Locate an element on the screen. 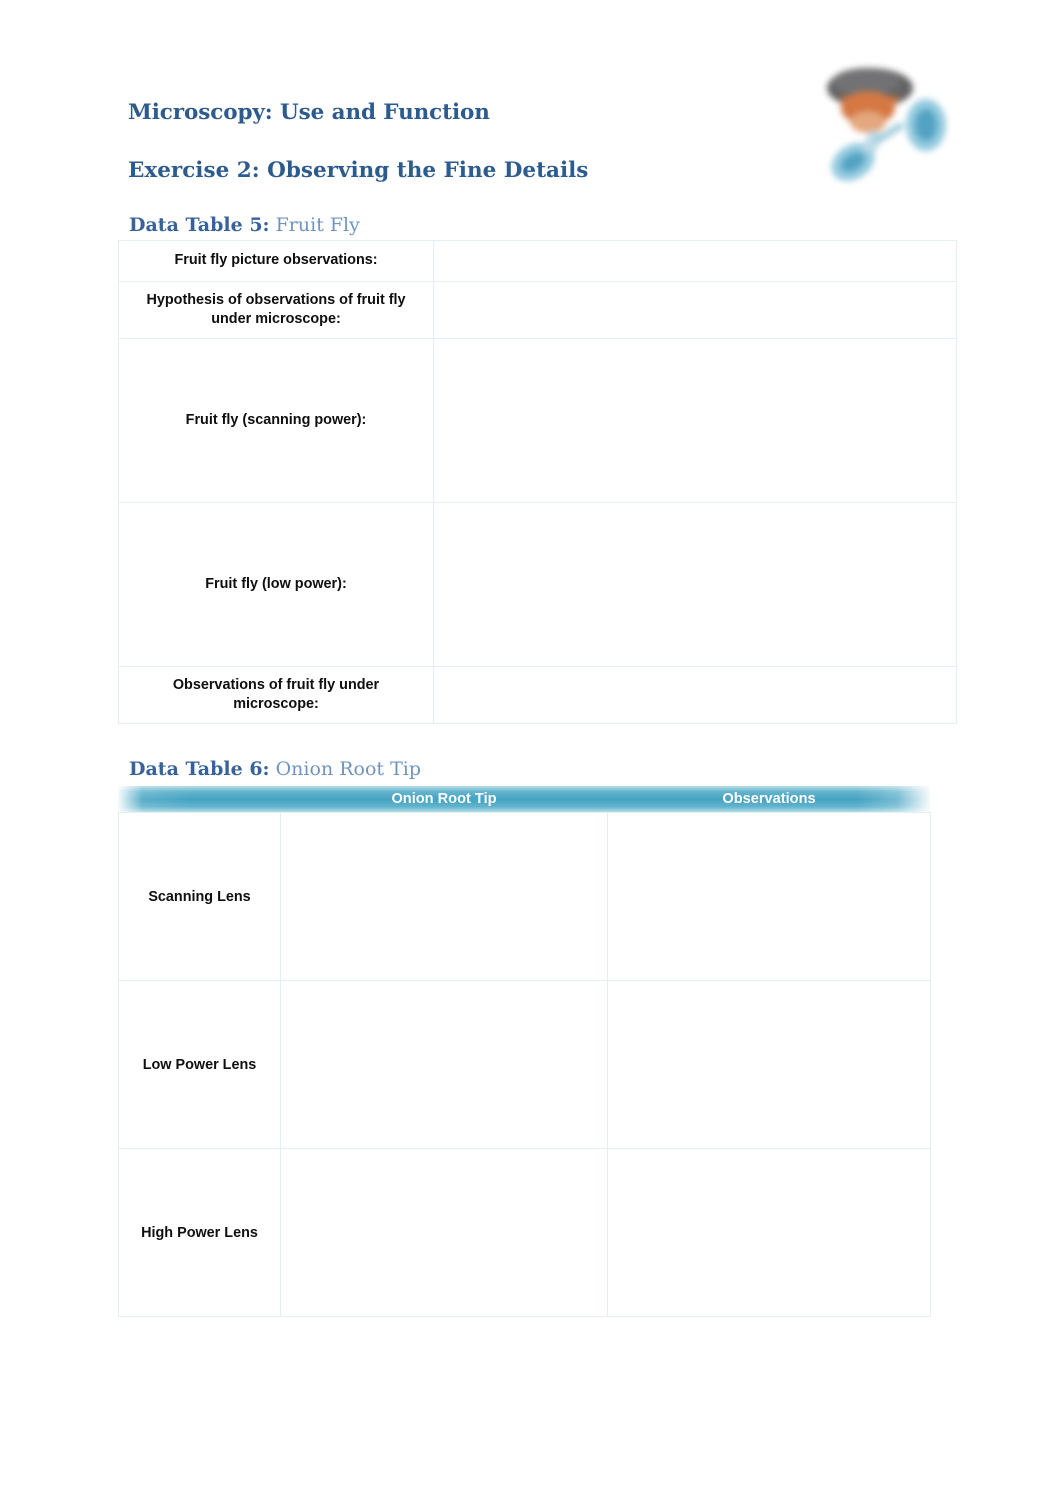 The height and width of the screenshot is (1506, 1062). table-row: Low Power Lens is located at coordinates (524, 1064).